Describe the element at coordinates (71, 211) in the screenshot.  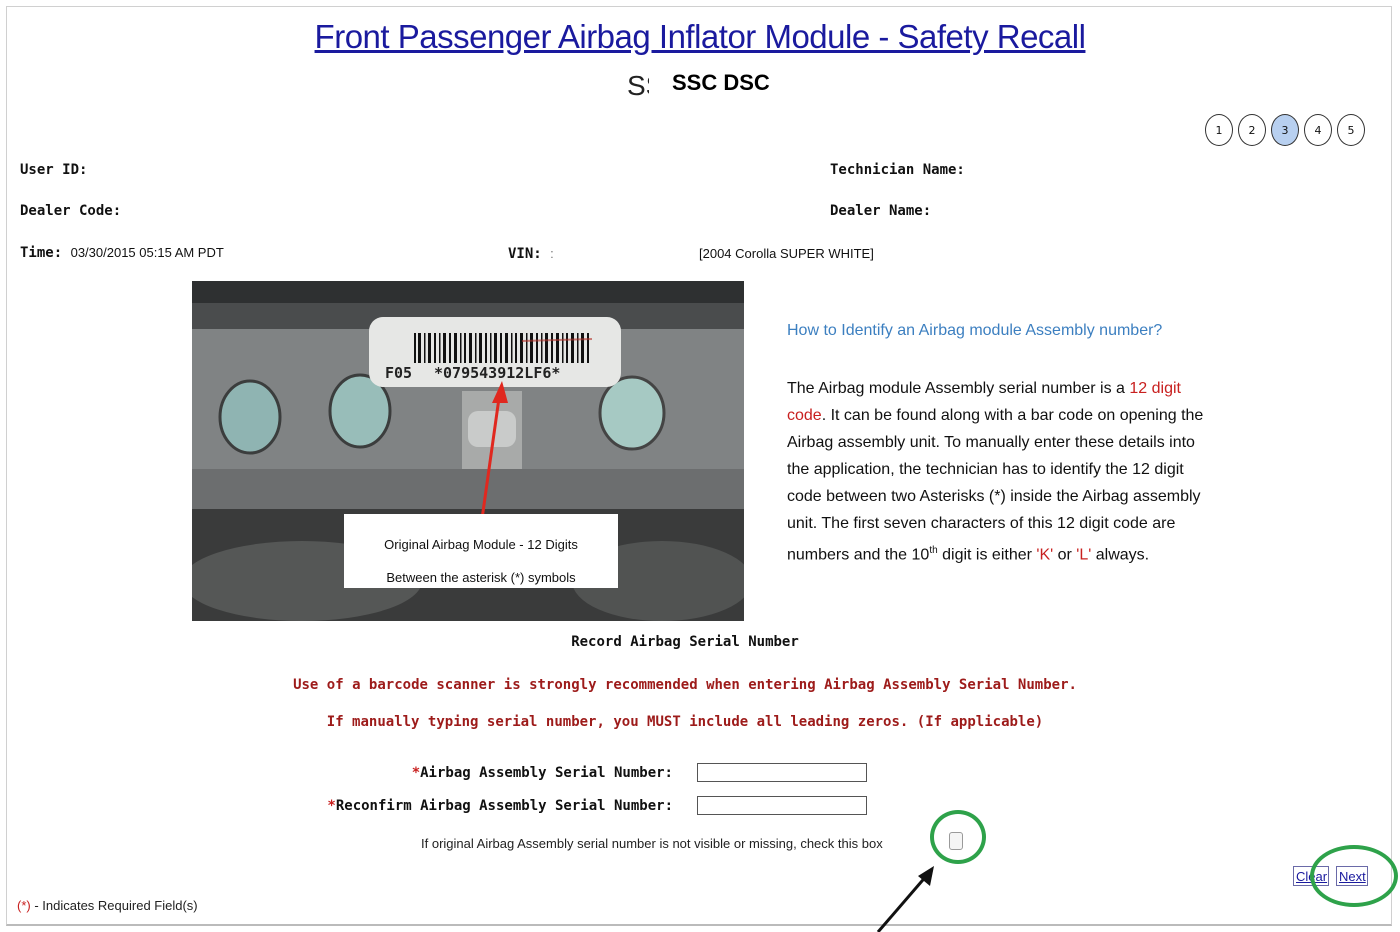
I see `dealer-code-label: Dealer Code:` at that location.